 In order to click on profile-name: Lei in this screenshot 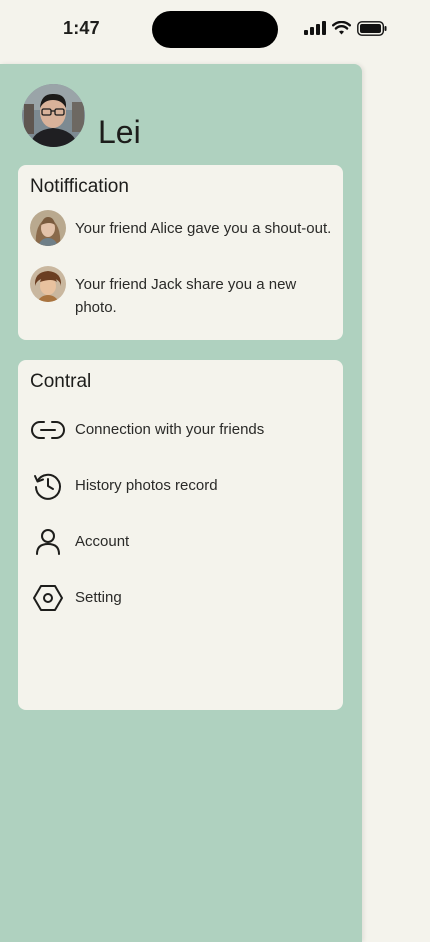, I will do `click(119, 132)`.